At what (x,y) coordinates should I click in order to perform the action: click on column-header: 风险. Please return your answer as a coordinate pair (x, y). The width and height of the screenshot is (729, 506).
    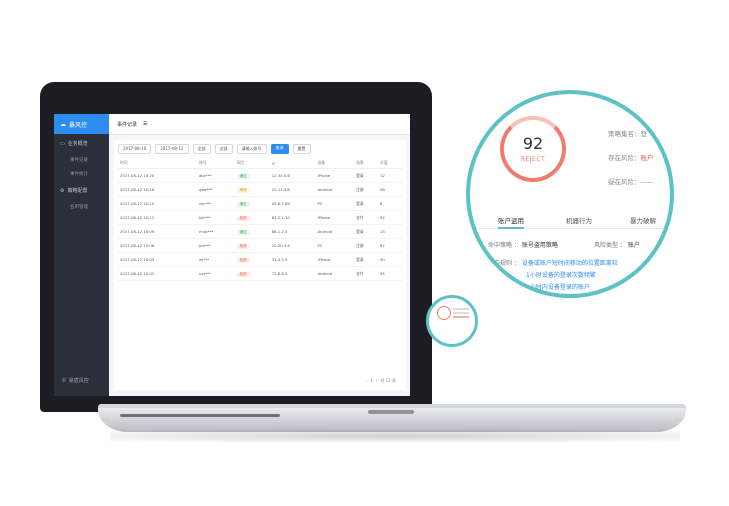
    Looking at the image, I should click on (252, 163).